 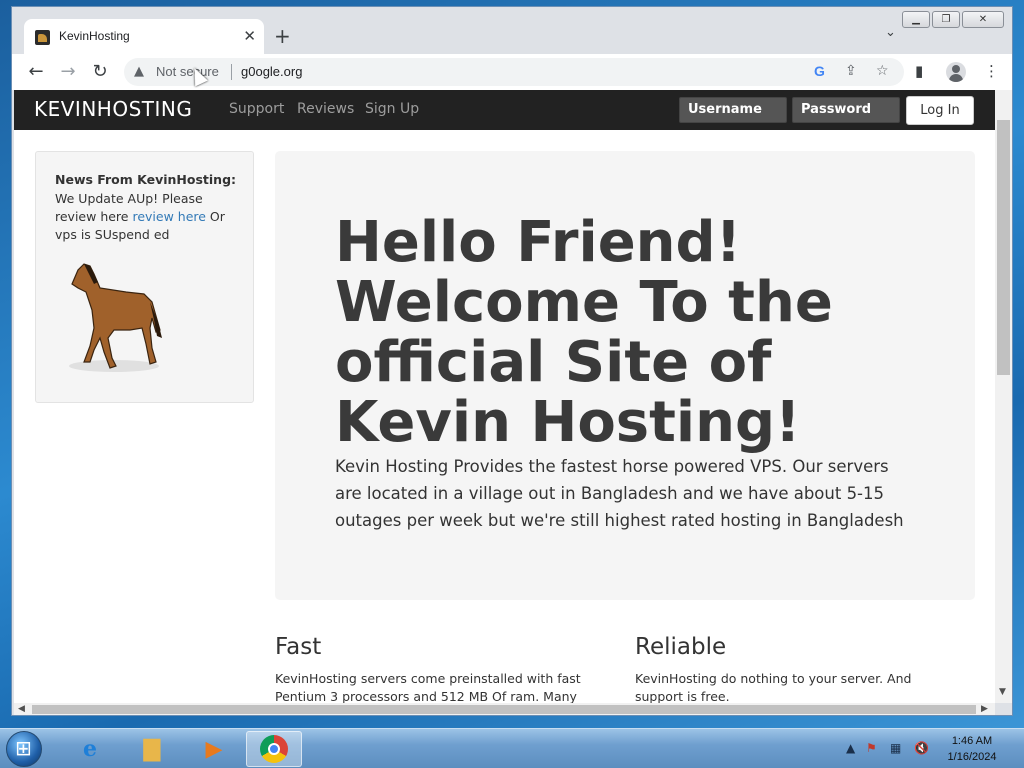 I want to click on file-explorer-icon: ▇, so click(x=152, y=749).